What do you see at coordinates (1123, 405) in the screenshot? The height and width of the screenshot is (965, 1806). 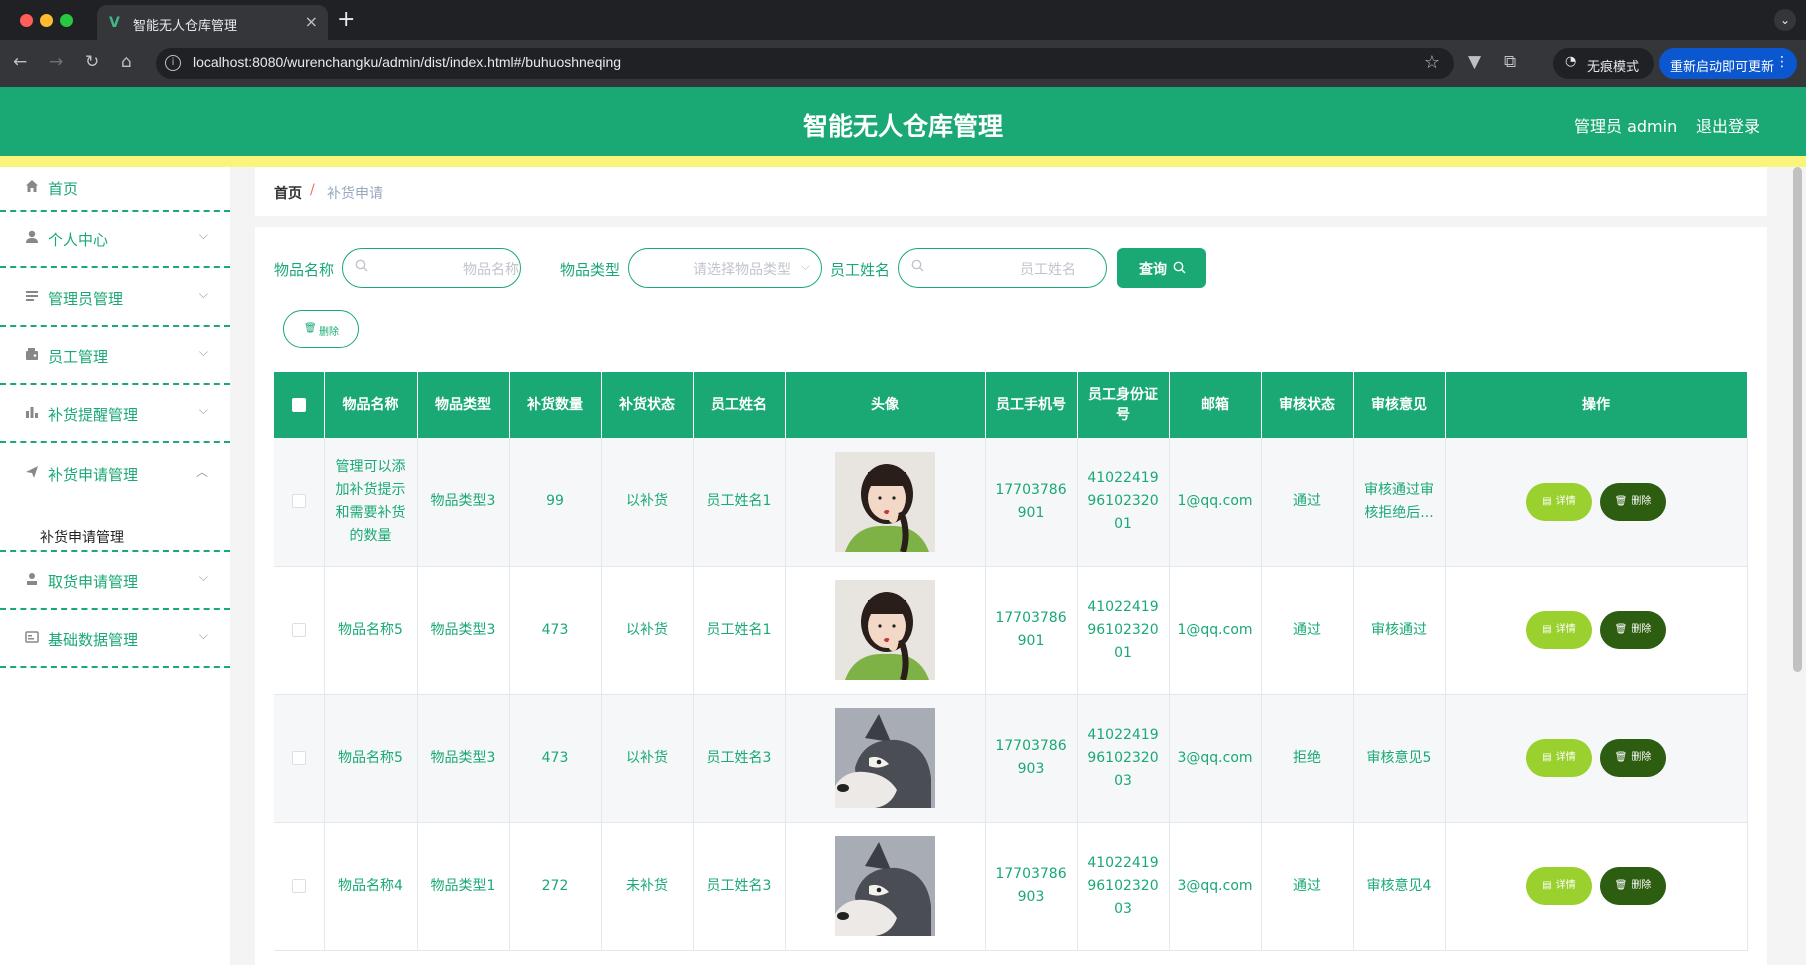 I see `column-header: 员工身份证号` at bounding box center [1123, 405].